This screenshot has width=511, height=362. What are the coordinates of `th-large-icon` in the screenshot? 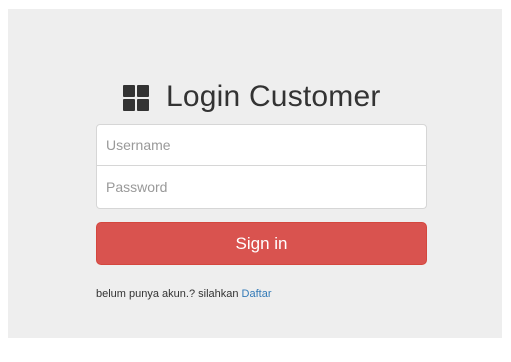 It's located at (136, 98).